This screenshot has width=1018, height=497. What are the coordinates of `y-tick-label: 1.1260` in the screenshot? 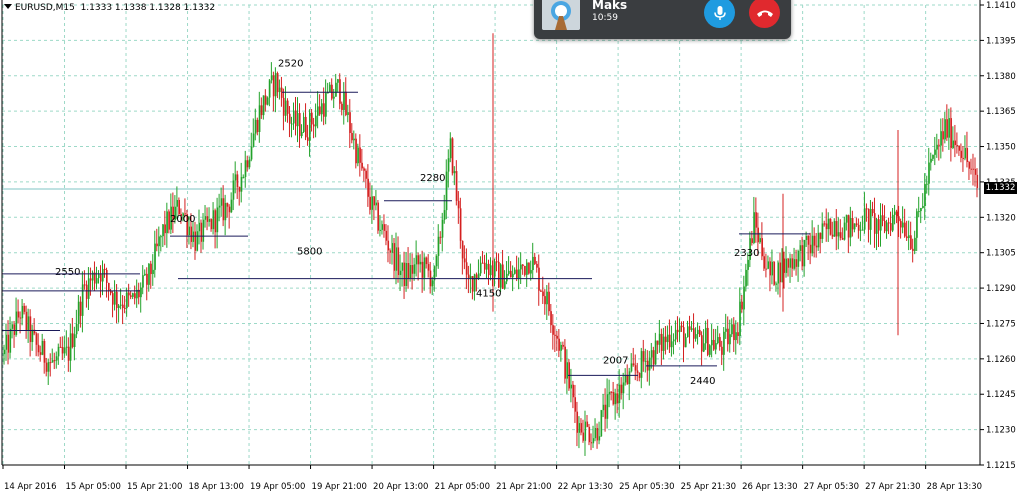 It's located at (1001, 360).